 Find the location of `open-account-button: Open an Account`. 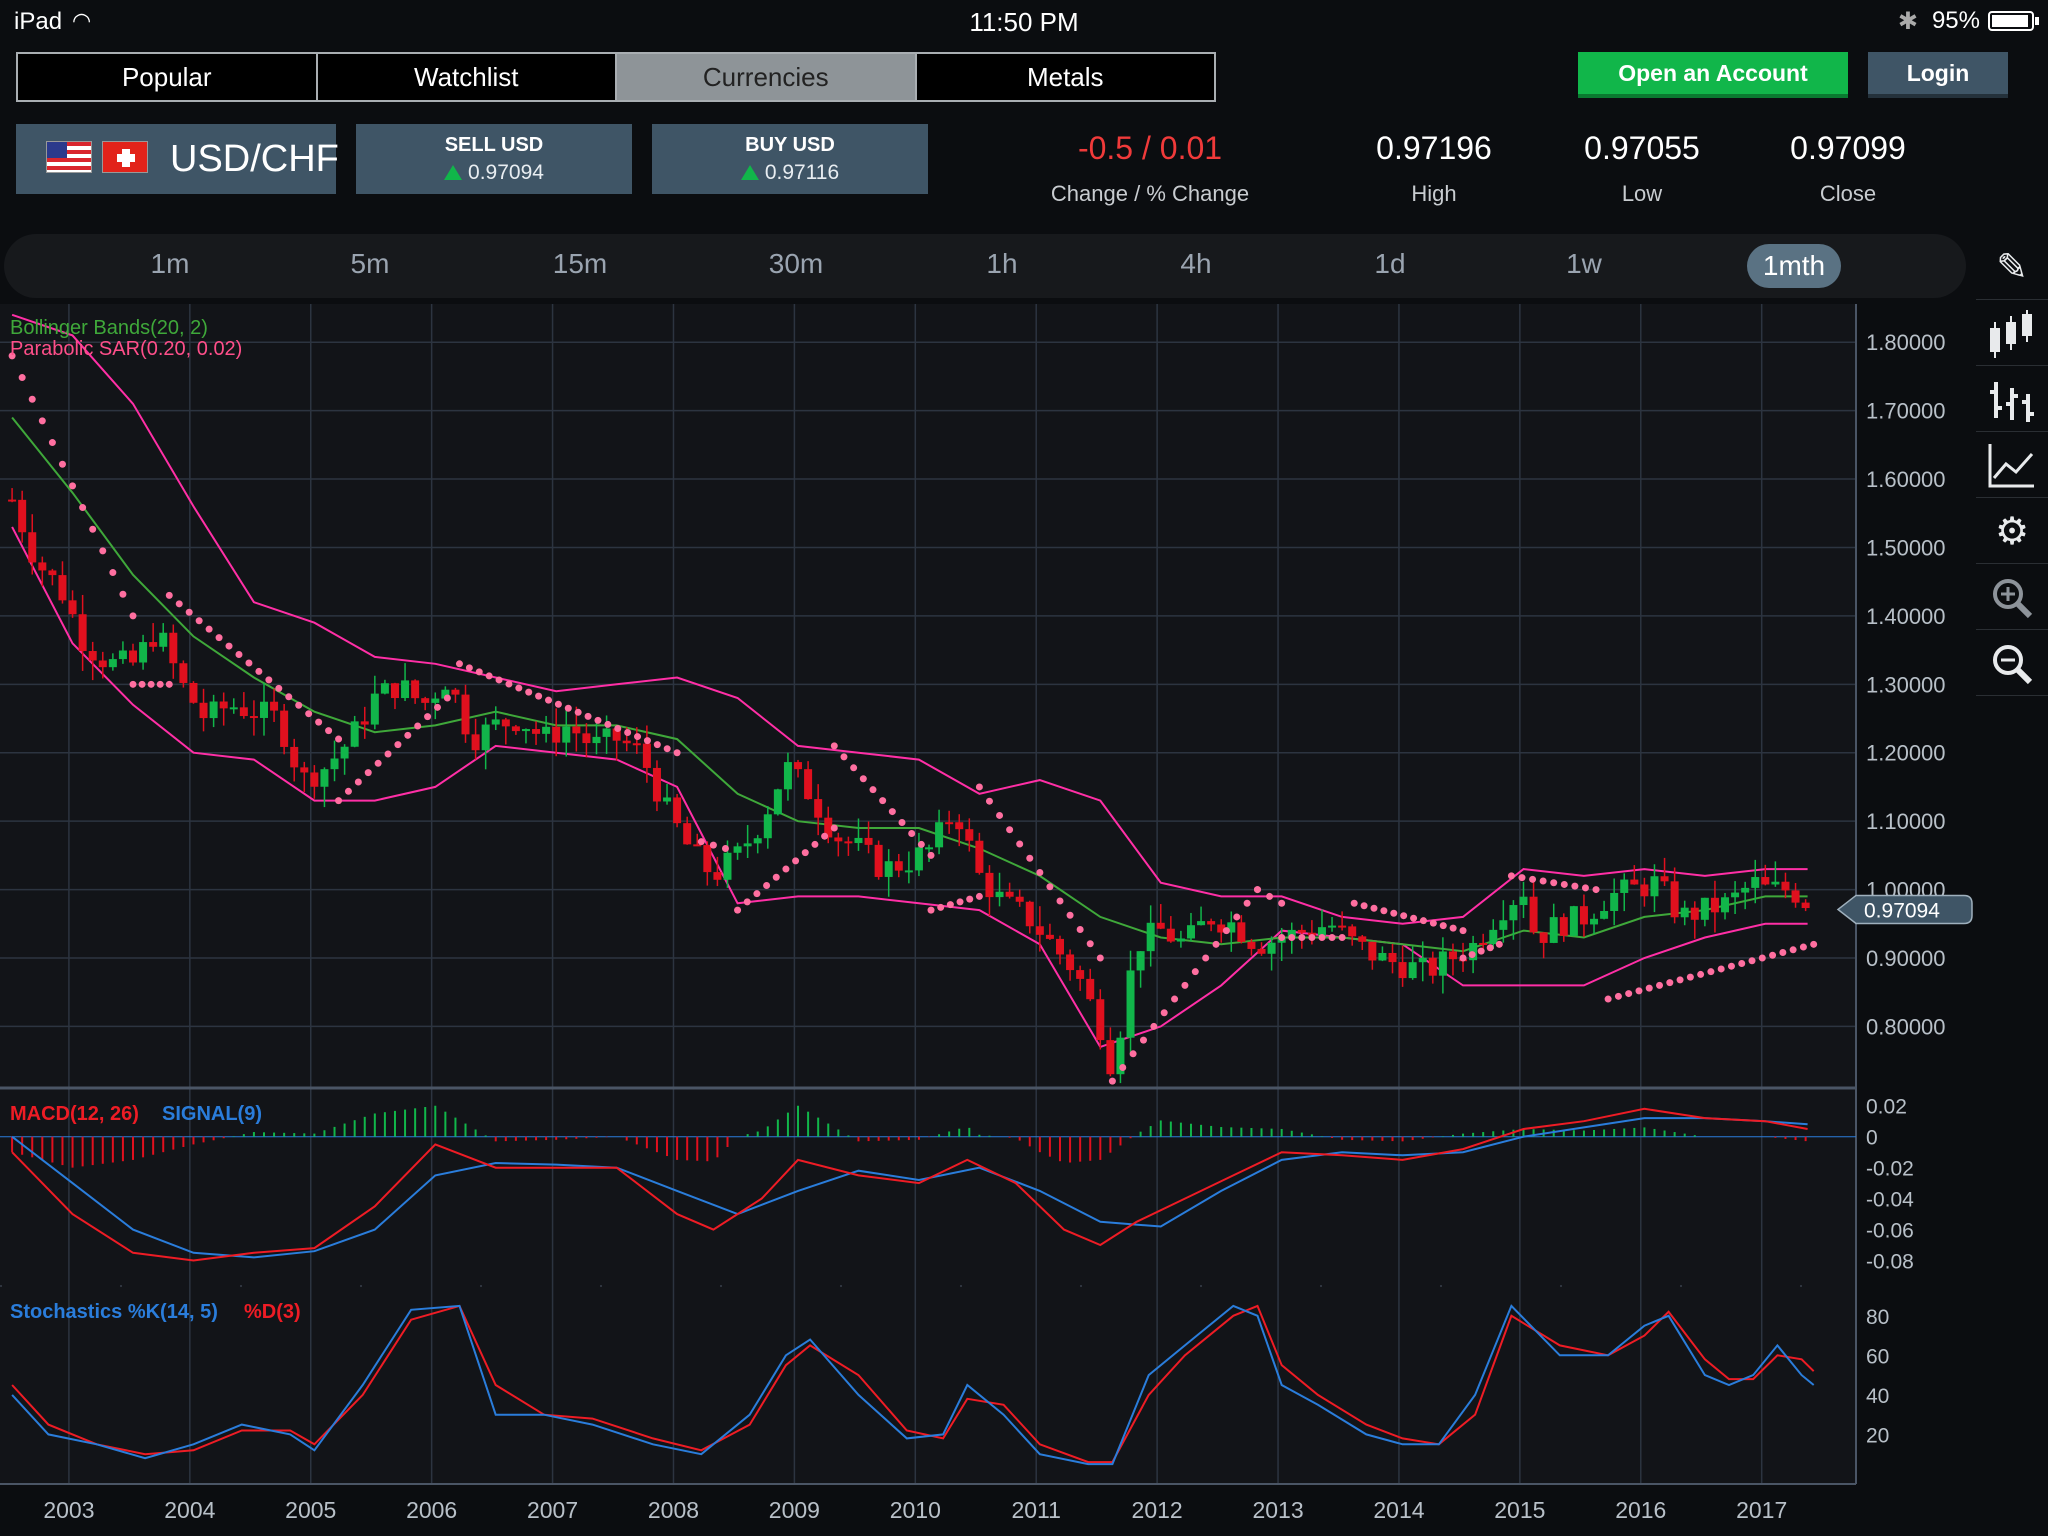

open-account-button: Open an Account is located at coordinates (1713, 73).